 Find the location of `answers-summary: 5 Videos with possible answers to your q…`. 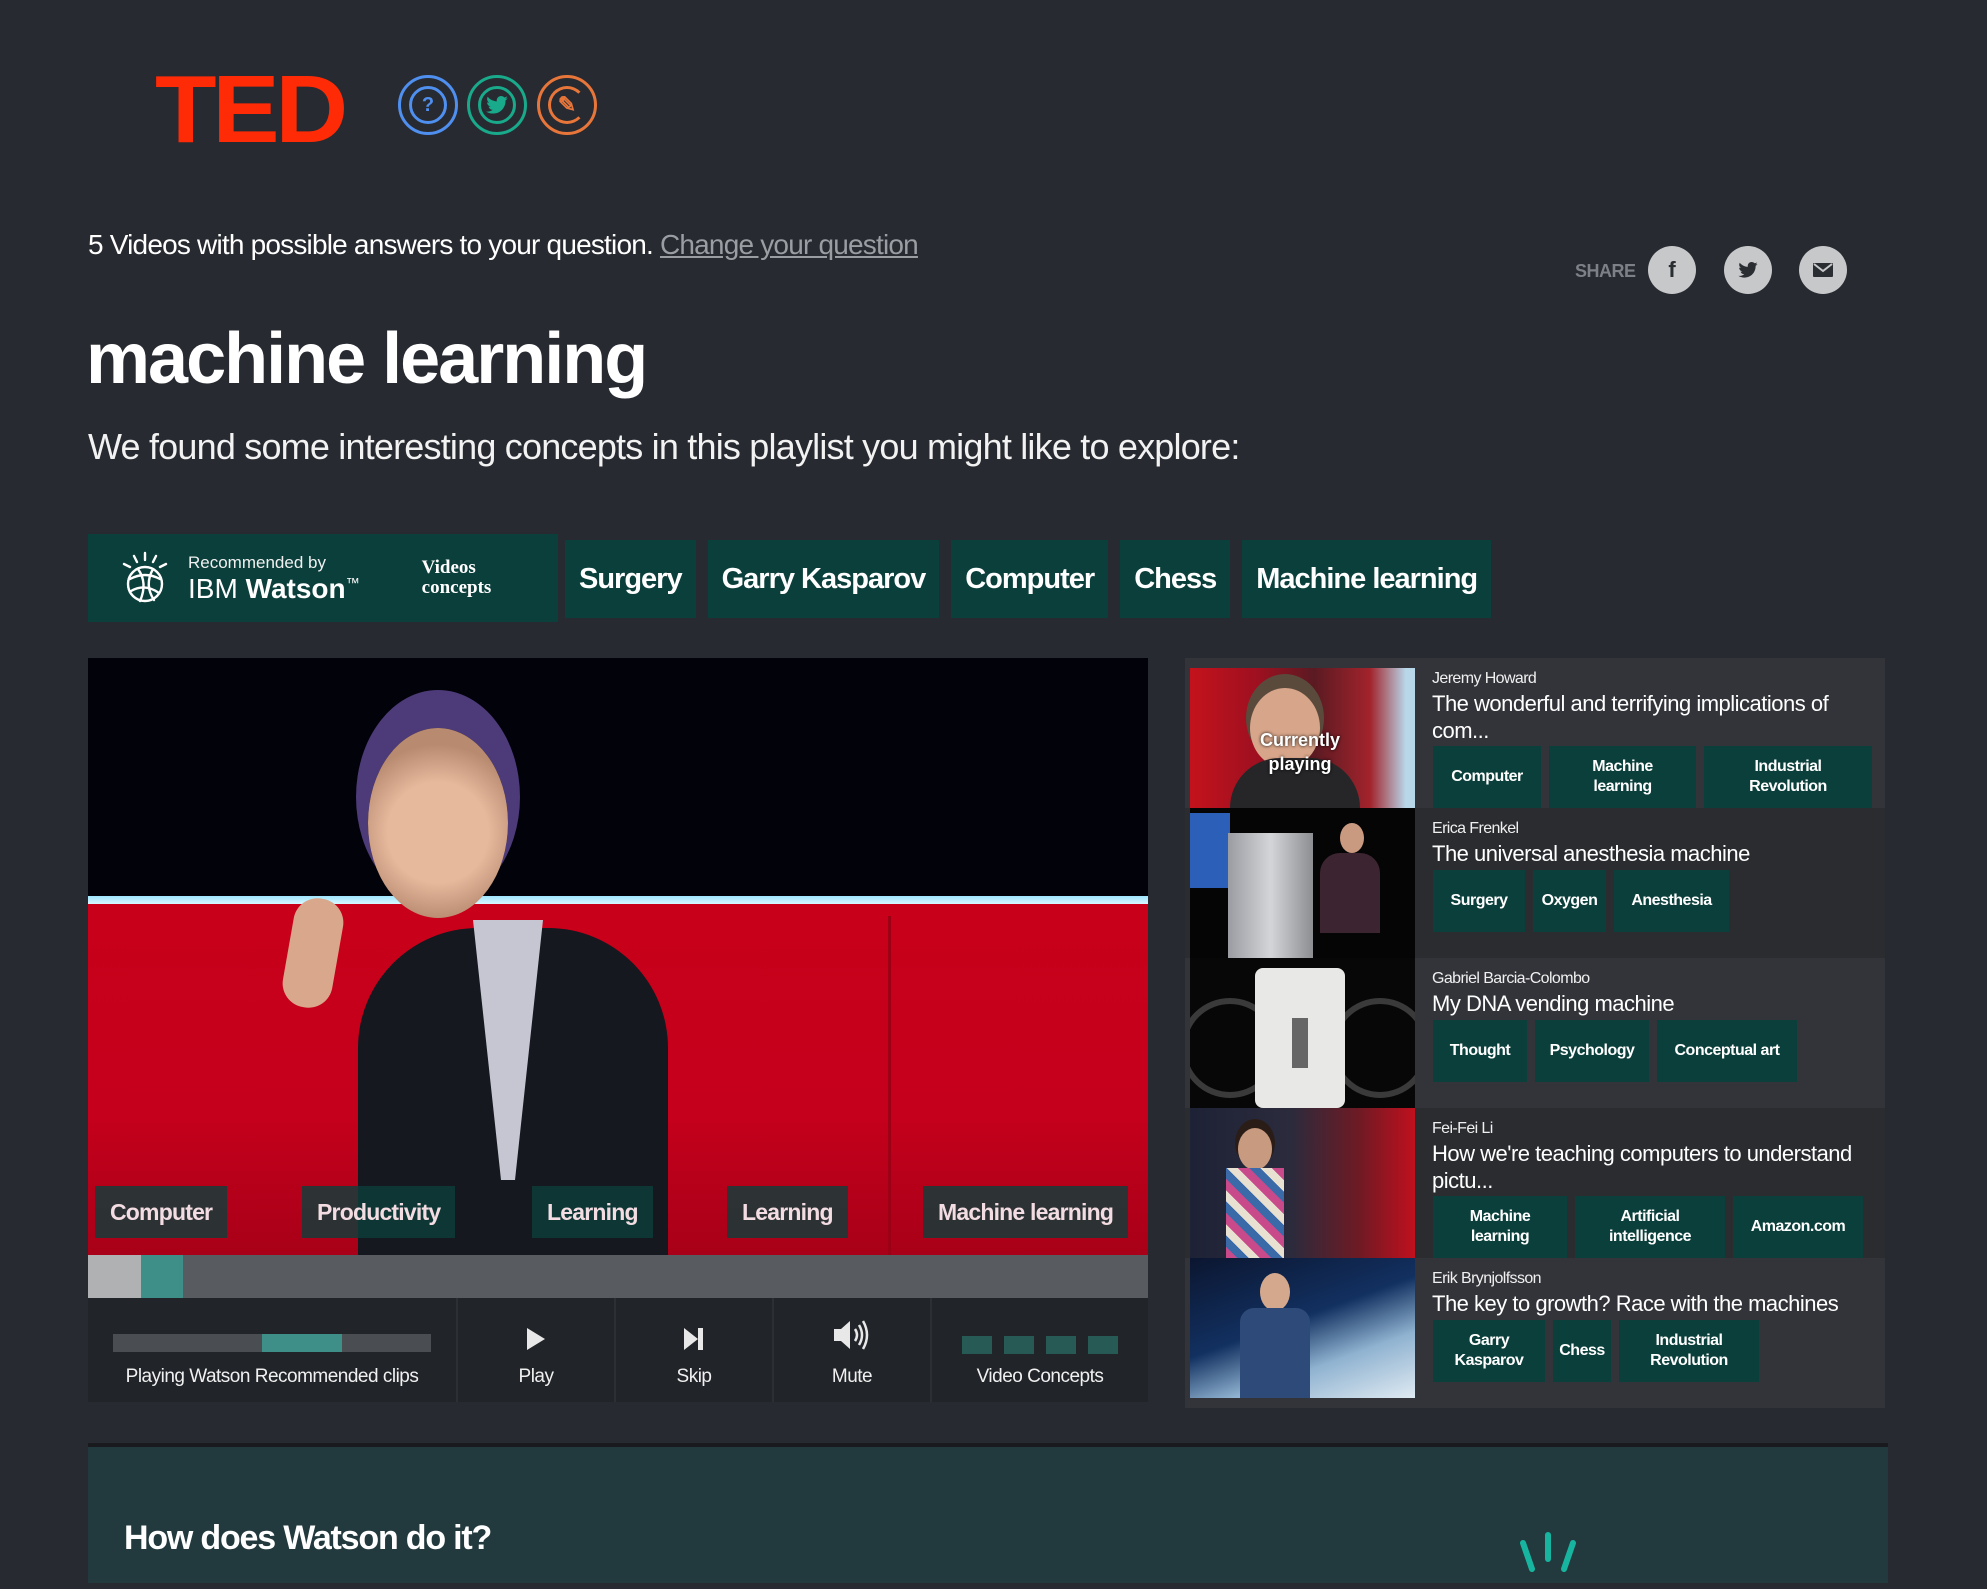

answers-summary: 5 Videos with possible answers to your q… is located at coordinates (503, 245).